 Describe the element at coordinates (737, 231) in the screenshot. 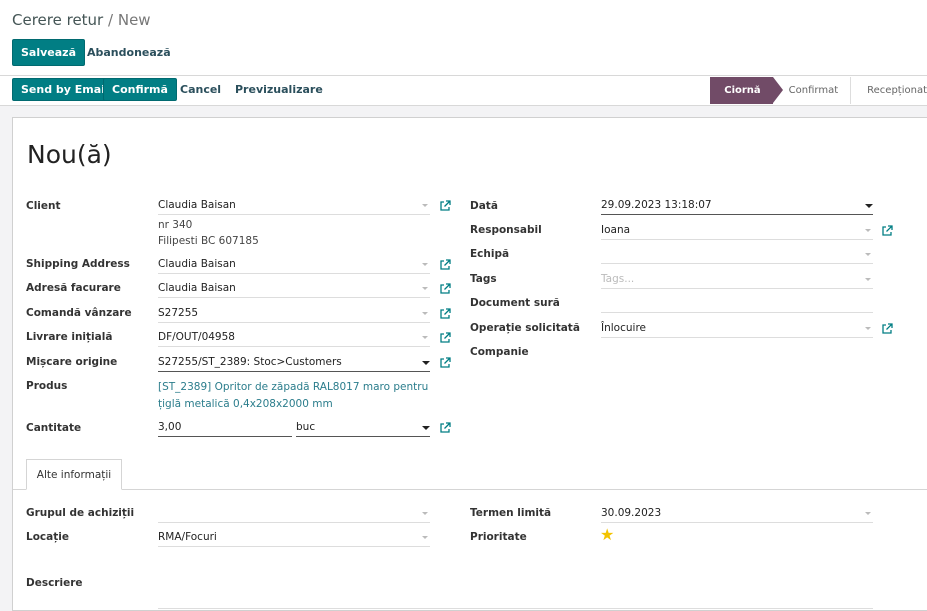

I see `responsible-field: Ioana` at that location.